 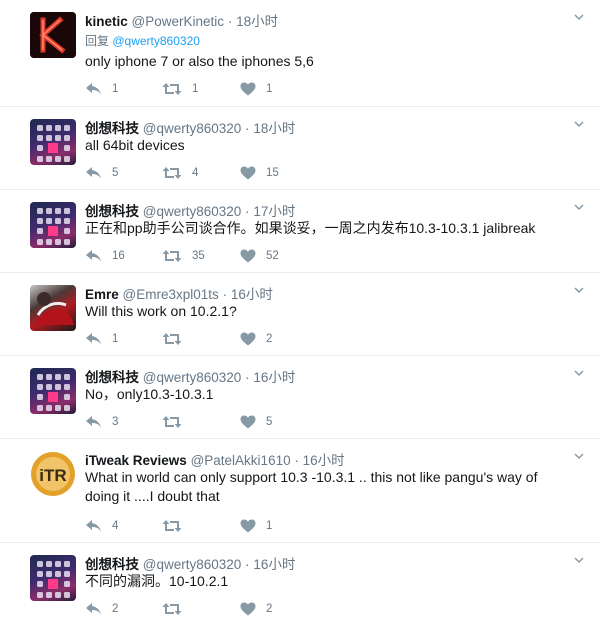 What do you see at coordinates (235, 609) in the screenshot?
I see `tweet-actions: 2 2` at bounding box center [235, 609].